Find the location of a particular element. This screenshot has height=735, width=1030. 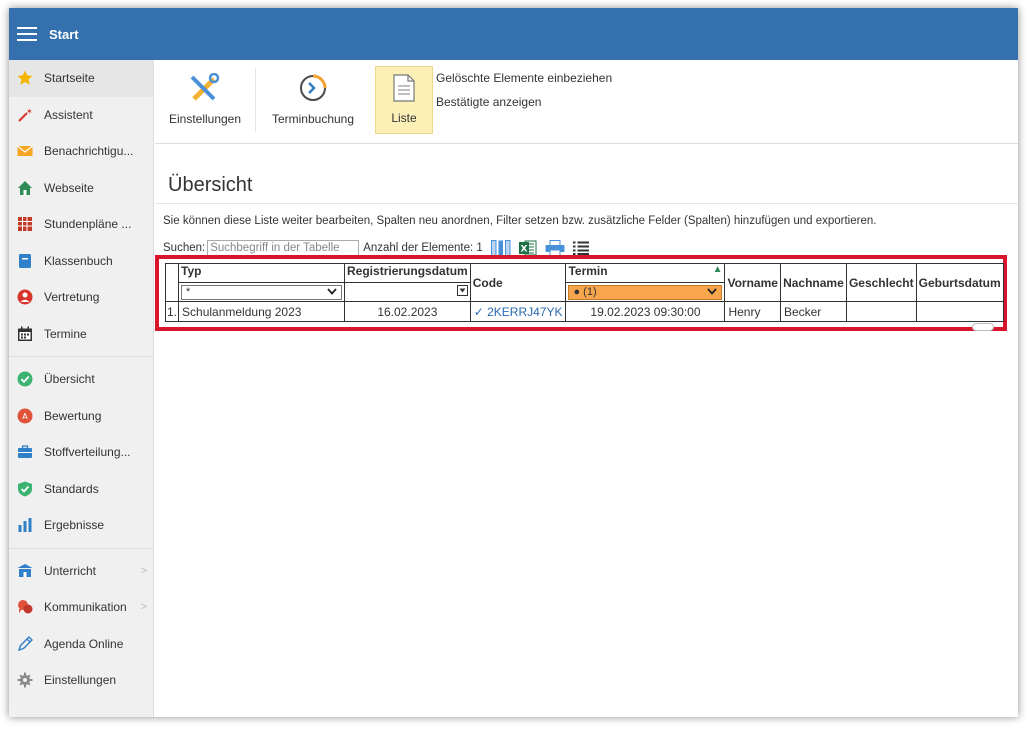

columns-icon is located at coordinates (500, 248).